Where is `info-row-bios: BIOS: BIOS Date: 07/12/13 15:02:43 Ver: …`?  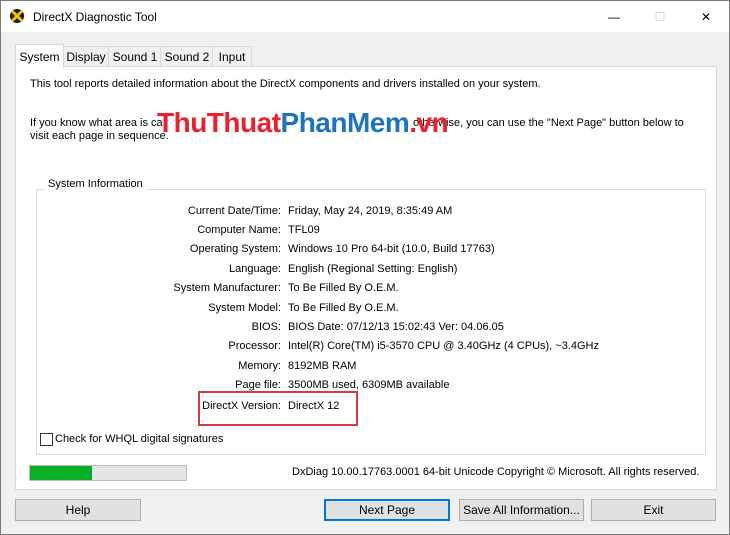 info-row-bios: BIOS: BIOS Date: 07/12/13 15:02:43 Ver: … is located at coordinates (366, 328).